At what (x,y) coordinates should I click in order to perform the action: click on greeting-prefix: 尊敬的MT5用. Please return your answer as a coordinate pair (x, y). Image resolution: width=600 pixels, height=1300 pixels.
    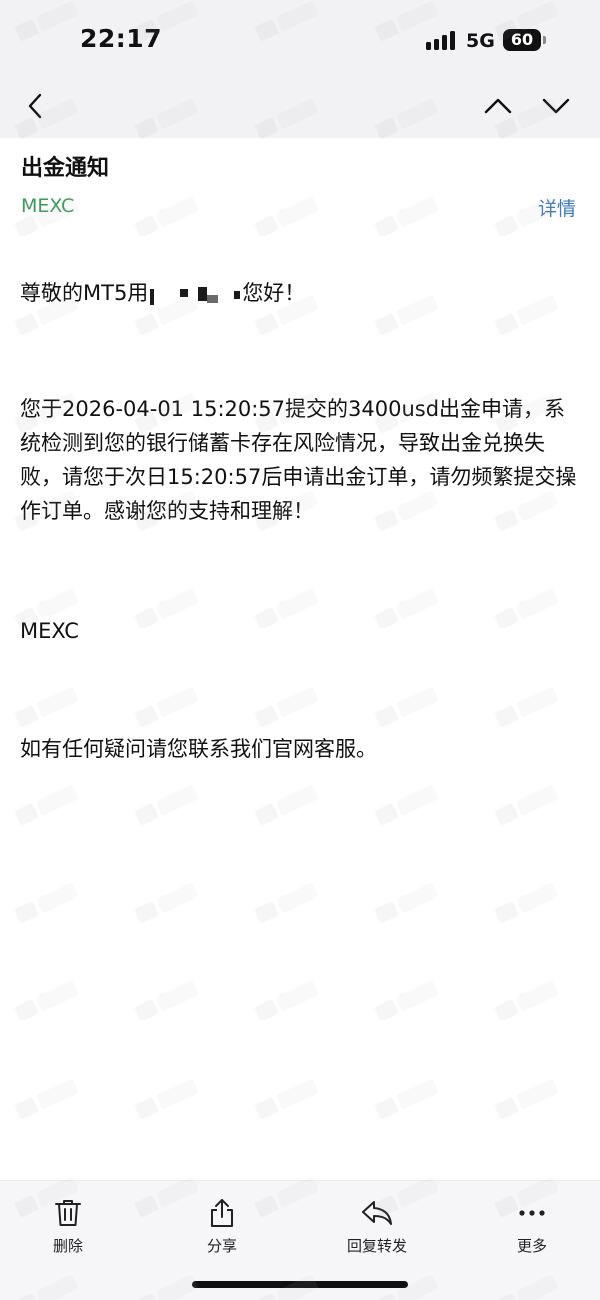
    Looking at the image, I should click on (84, 293).